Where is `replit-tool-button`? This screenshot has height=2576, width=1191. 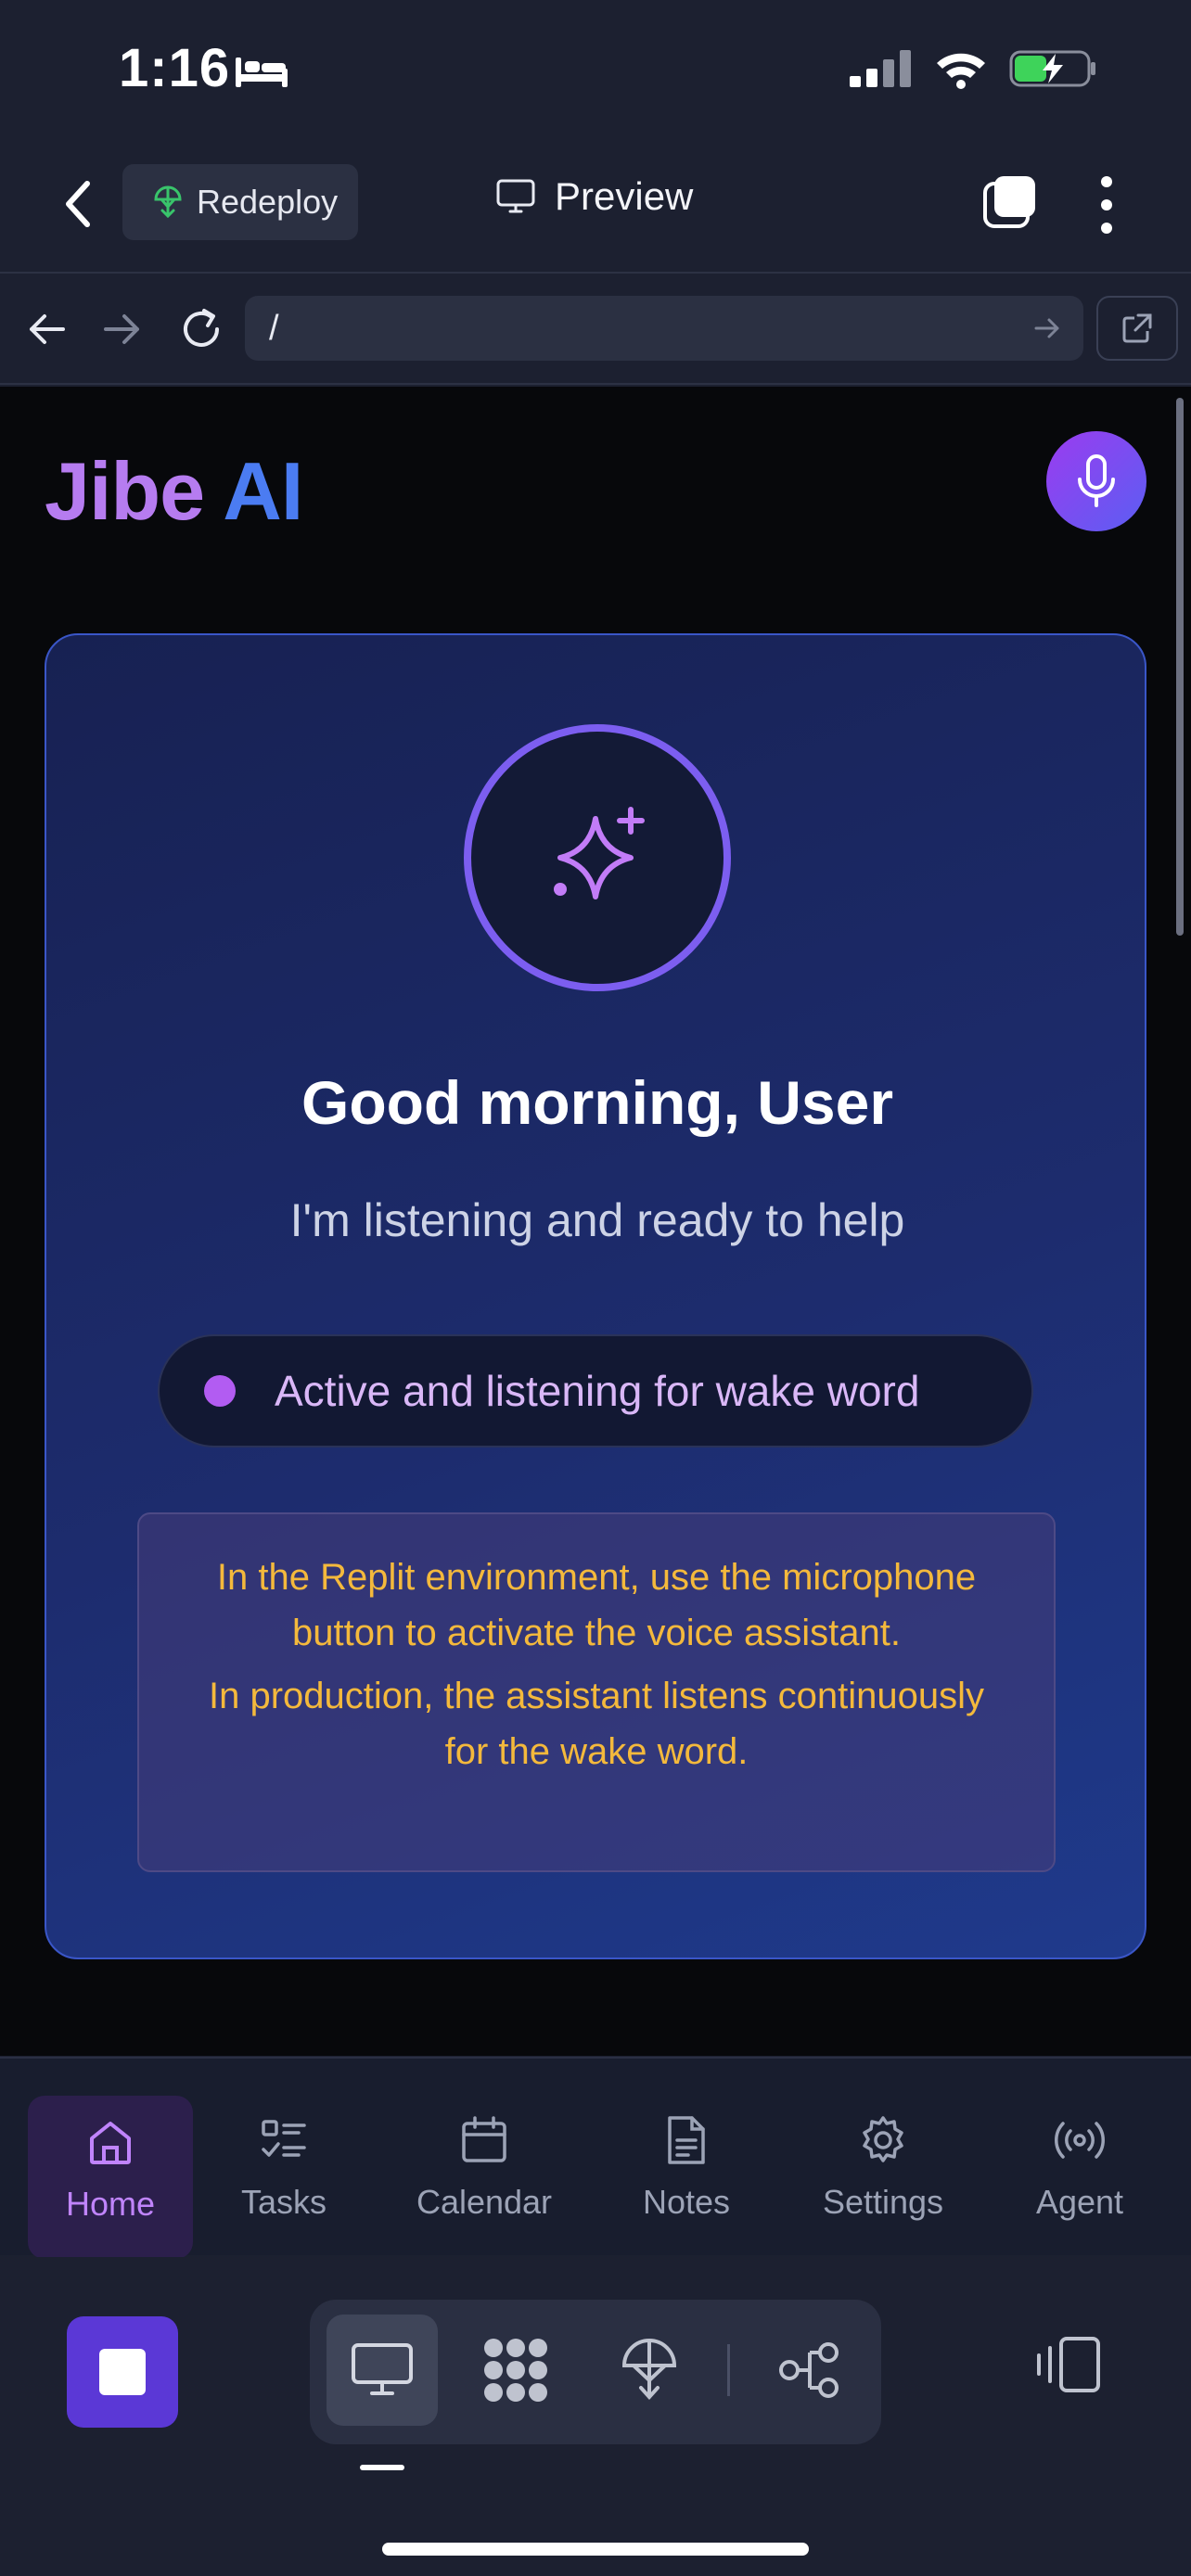 replit-tool-button is located at coordinates (515, 2370).